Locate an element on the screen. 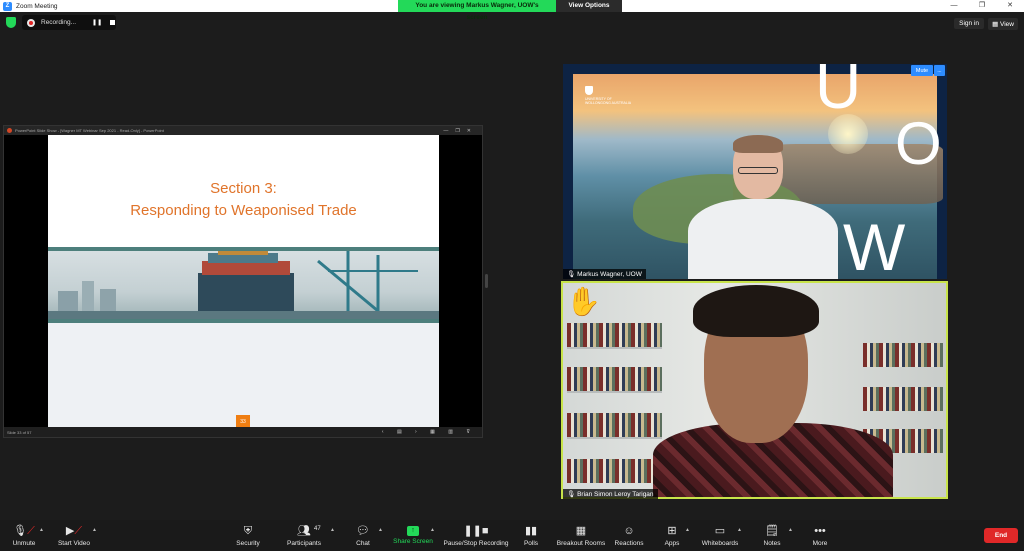  security-shield-icon: ⛨ is located at coordinates (248, 531).